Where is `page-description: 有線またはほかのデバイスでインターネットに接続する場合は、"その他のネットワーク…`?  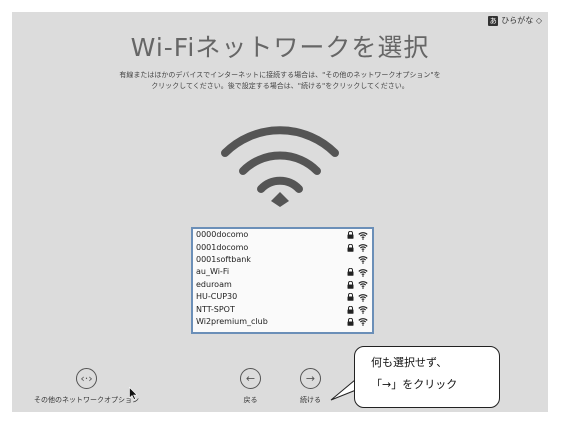
page-description: 有線またはほかのデバイスでインターネットに接続する場合は、"その他のネットワーク… is located at coordinates (280, 81).